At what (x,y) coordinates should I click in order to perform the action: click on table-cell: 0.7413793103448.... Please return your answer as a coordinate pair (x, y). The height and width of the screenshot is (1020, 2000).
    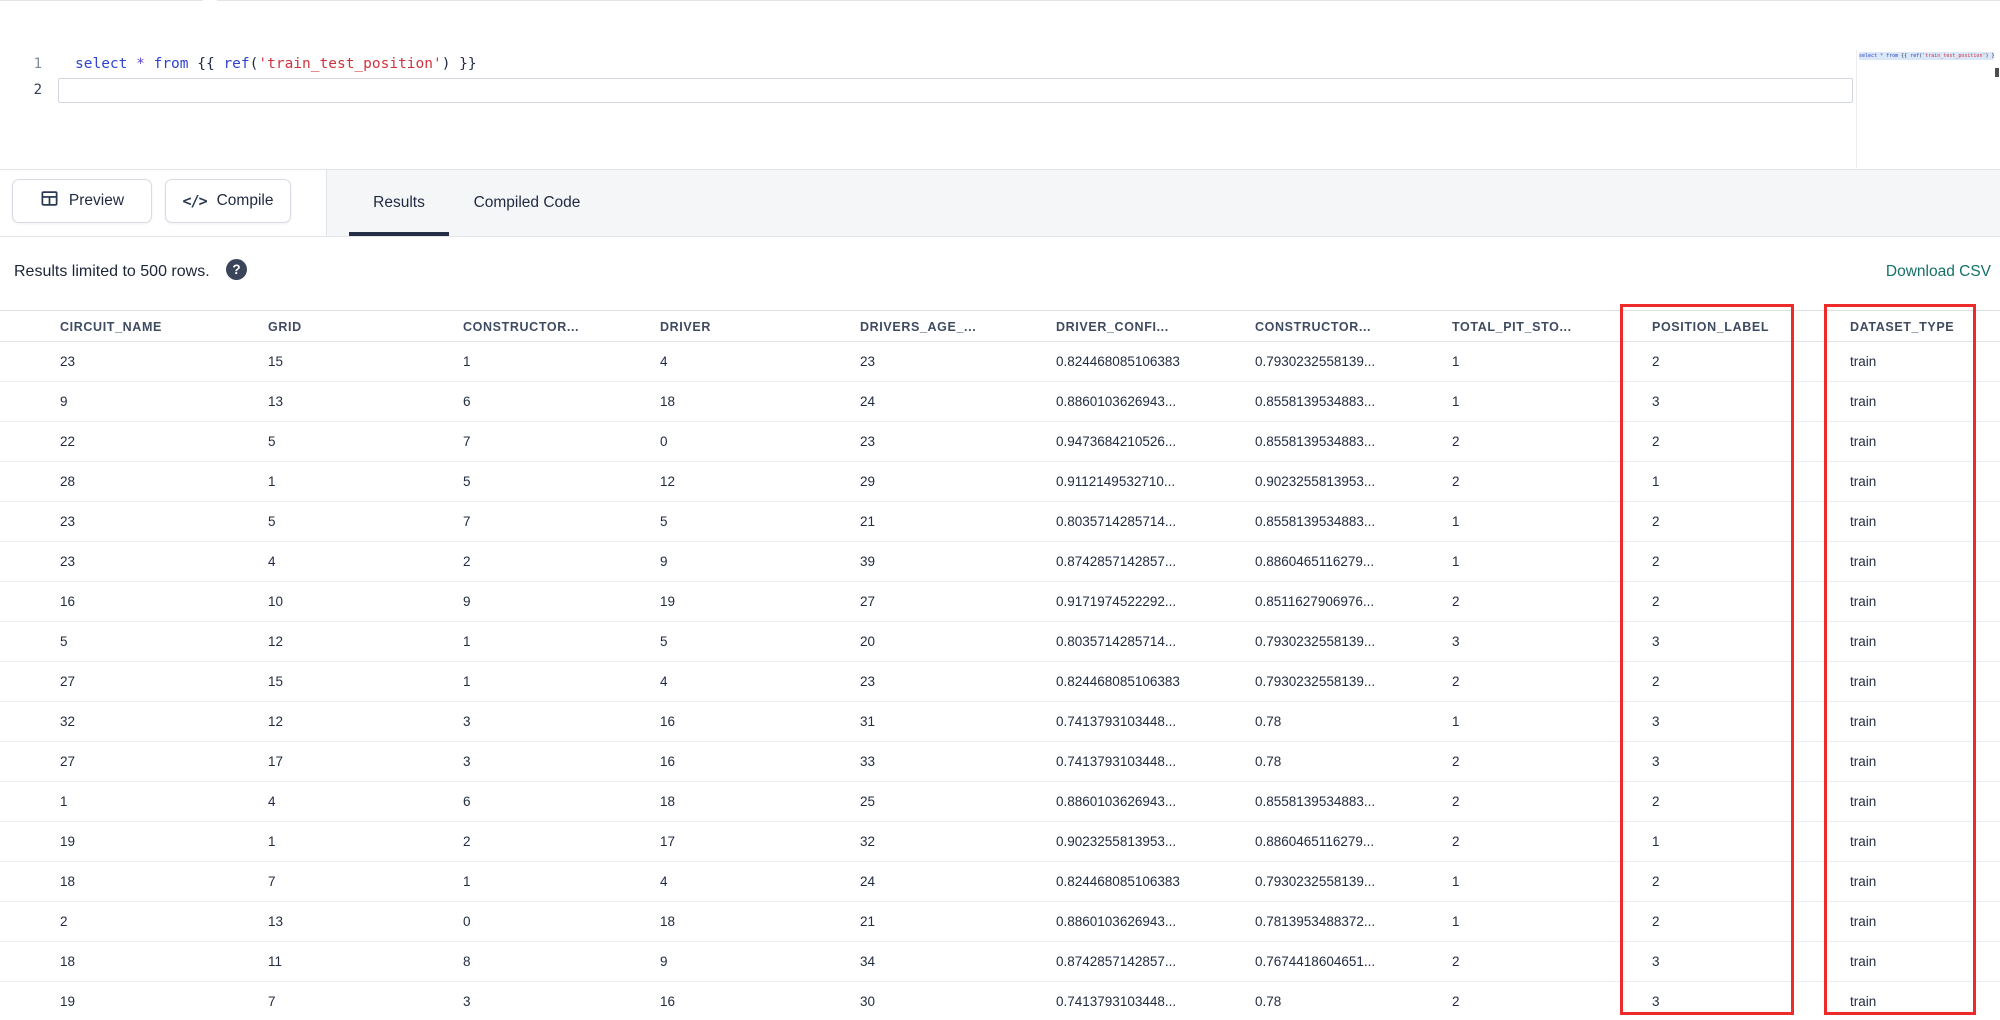
    Looking at the image, I should click on (1116, 761).